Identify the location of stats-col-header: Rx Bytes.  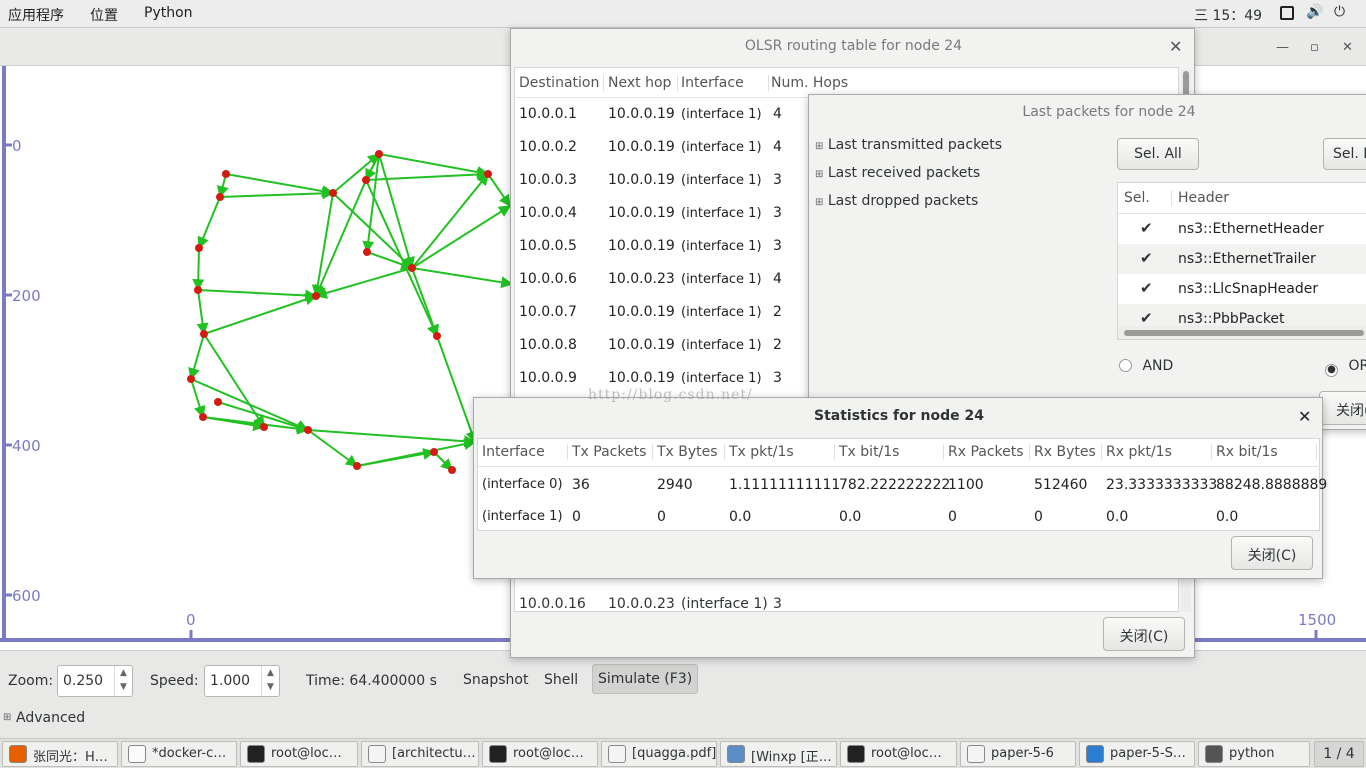
(1068, 452).